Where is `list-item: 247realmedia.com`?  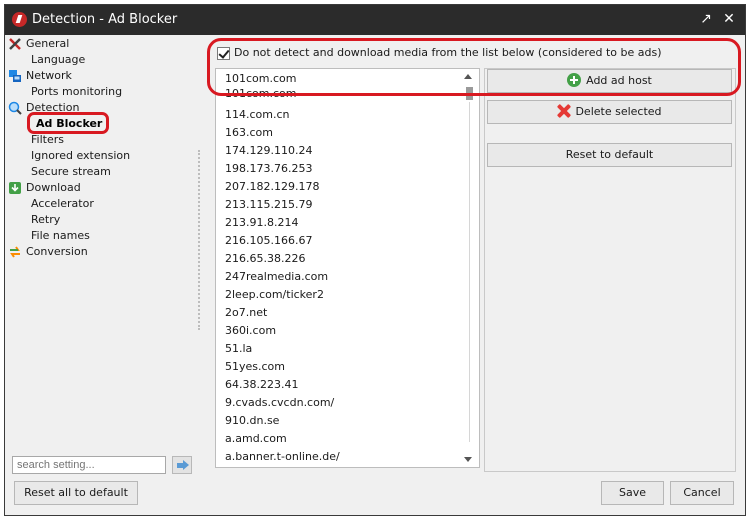
list-item: 247realmedia.com is located at coordinates (276, 277).